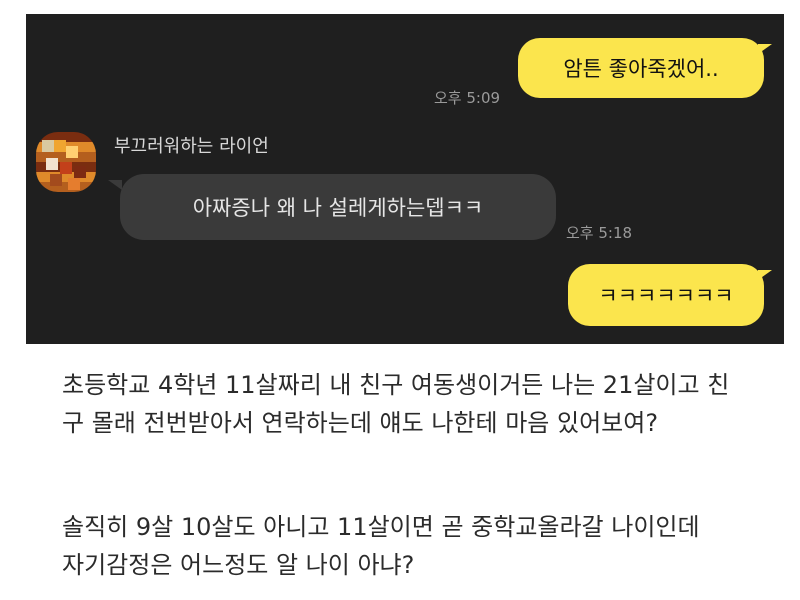  Describe the element at coordinates (66, 162) in the screenshot. I see `avatar` at that location.